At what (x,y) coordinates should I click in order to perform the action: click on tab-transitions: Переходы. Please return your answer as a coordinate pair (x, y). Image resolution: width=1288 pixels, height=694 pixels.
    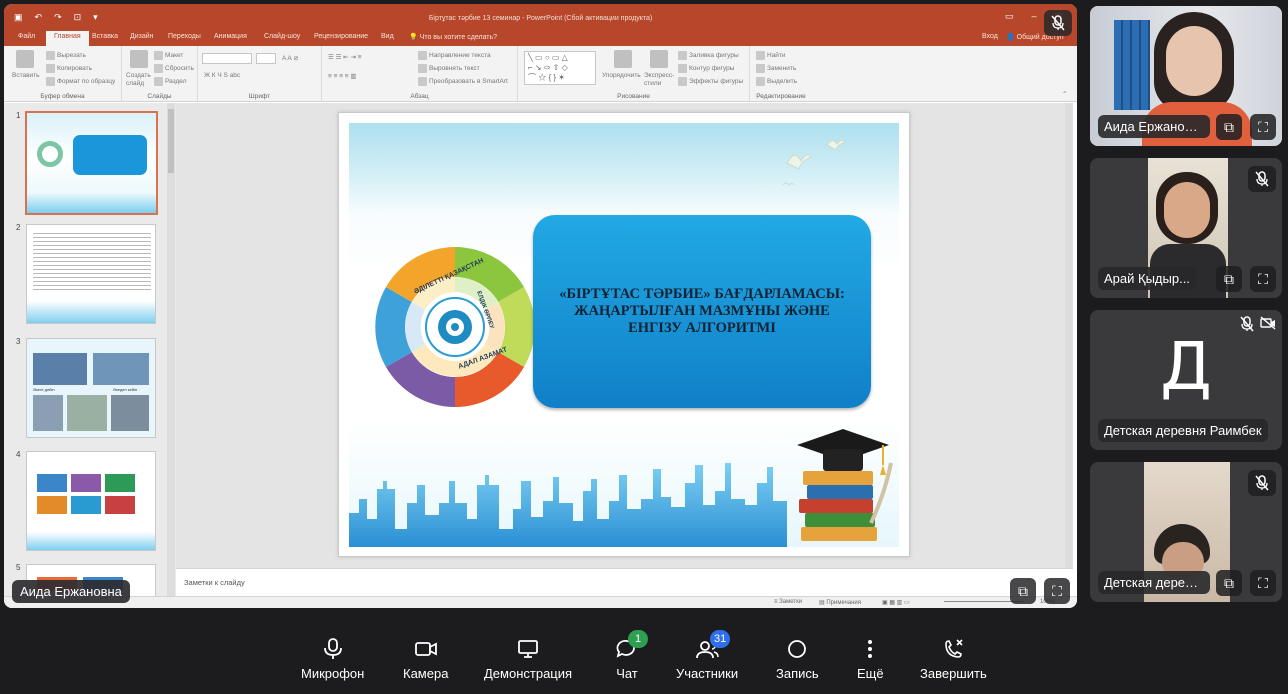
    Looking at the image, I should click on (184, 36).